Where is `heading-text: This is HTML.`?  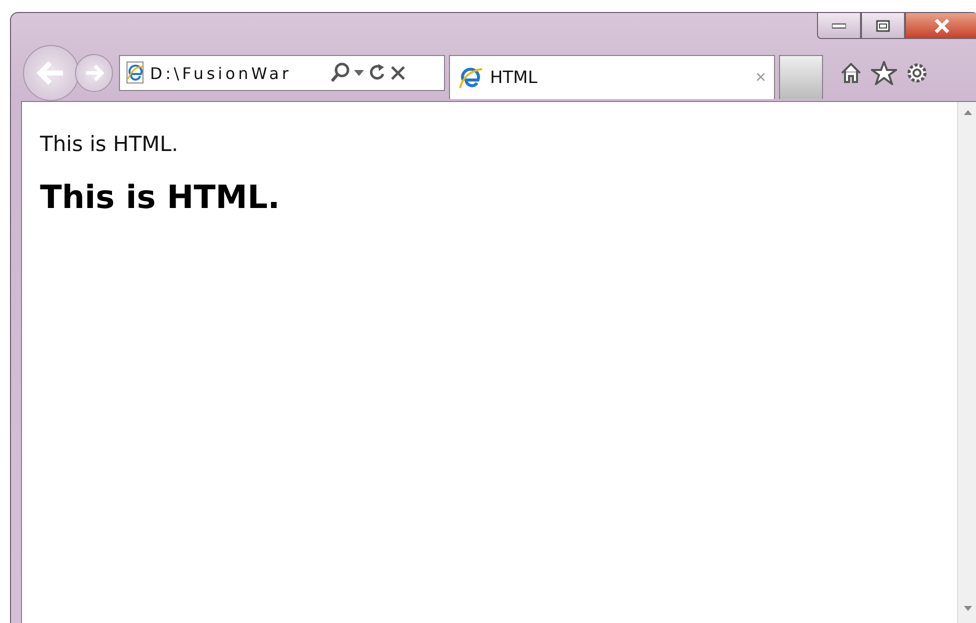
heading-text: This is HTML. is located at coordinates (160, 197).